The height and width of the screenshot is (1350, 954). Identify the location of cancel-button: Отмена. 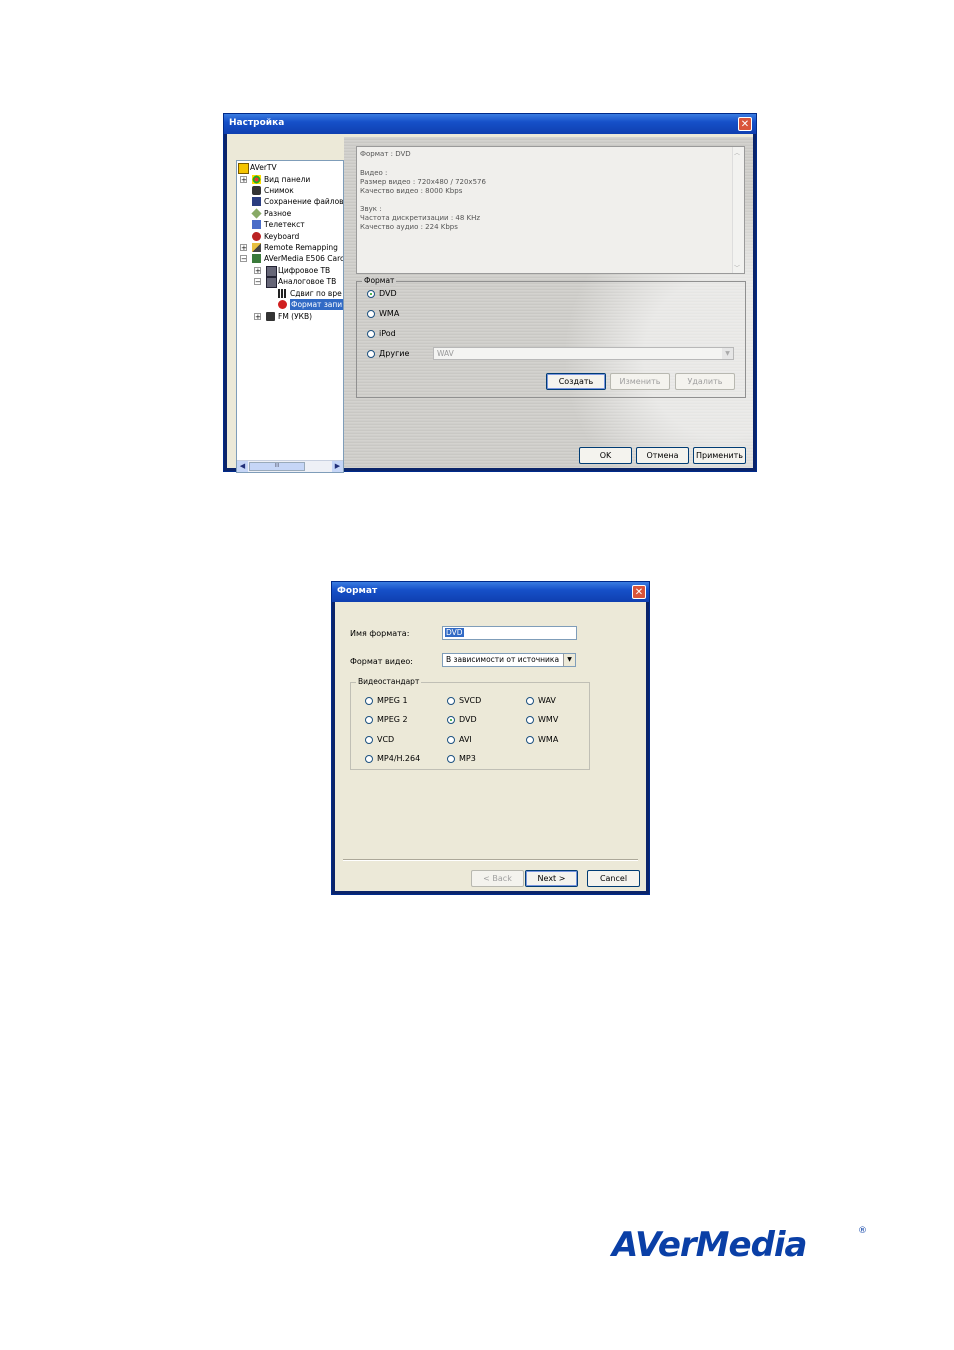
(662, 455).